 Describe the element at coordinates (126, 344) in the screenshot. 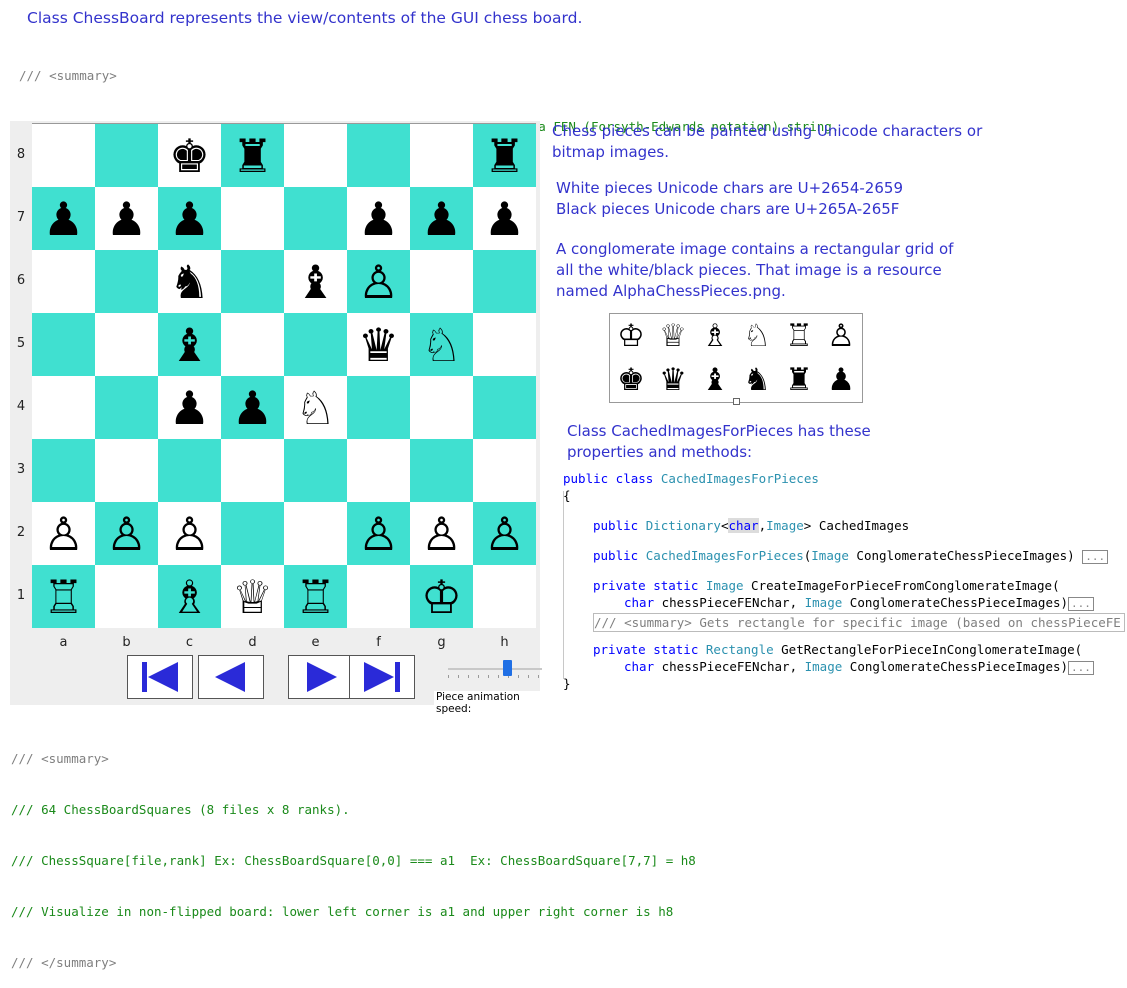

I see `square-b5` at that location.